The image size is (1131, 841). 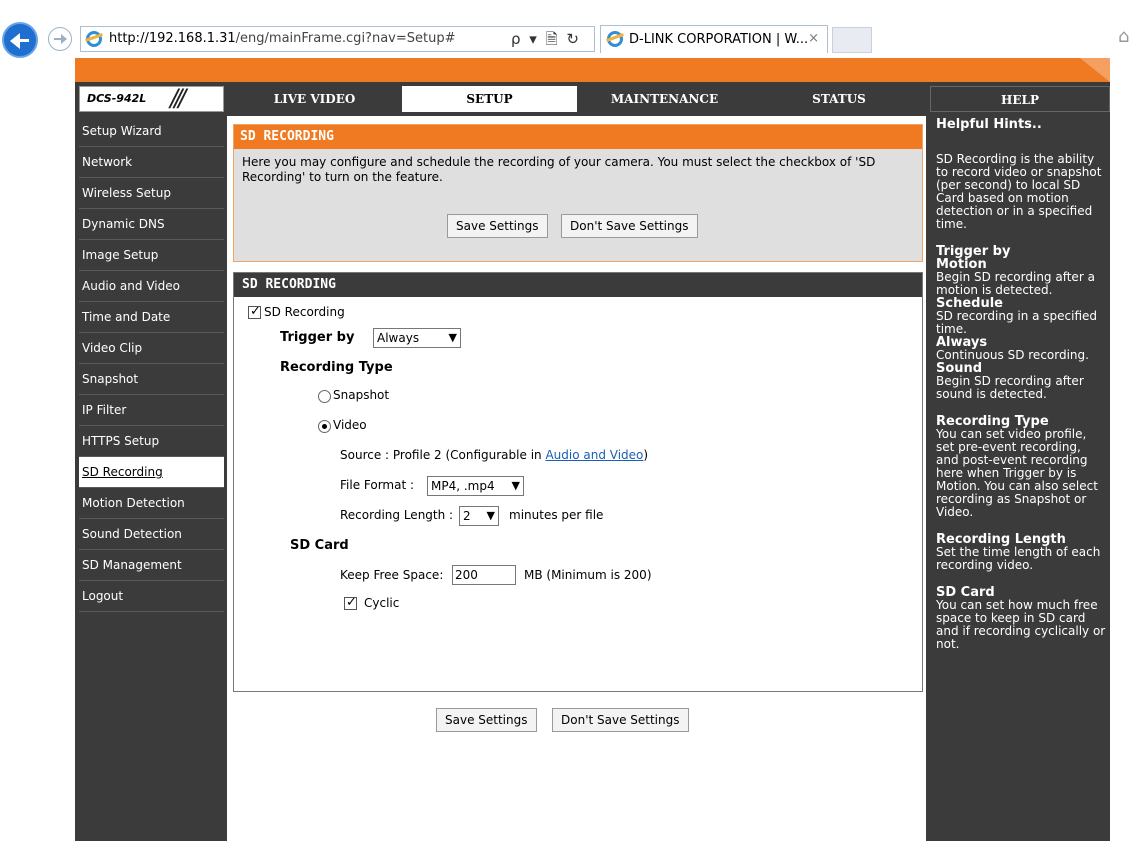 What do you see at coordinates (336, 367) in the screenshot?
I see `recording-type-label: Recording Type` at bounding box center [336, 367].